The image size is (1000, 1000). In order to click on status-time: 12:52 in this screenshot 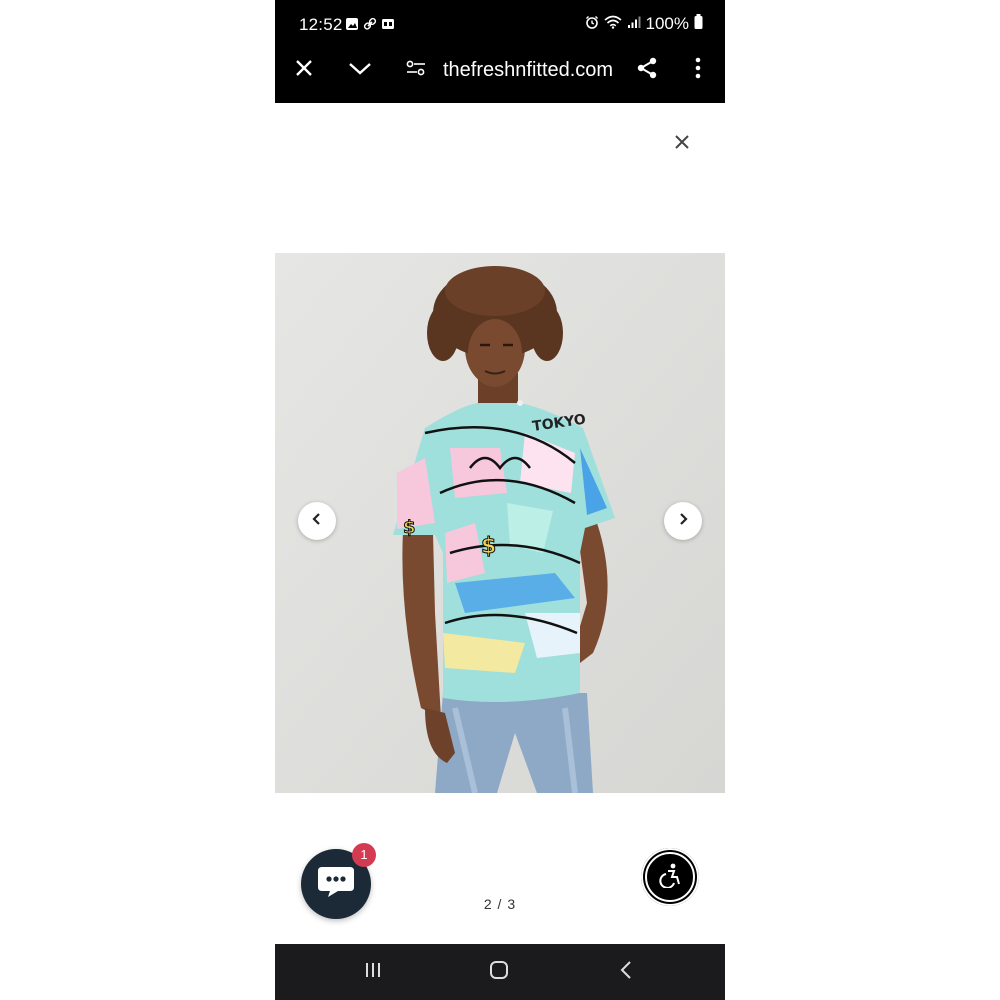, I will do `click(321, 24)`.